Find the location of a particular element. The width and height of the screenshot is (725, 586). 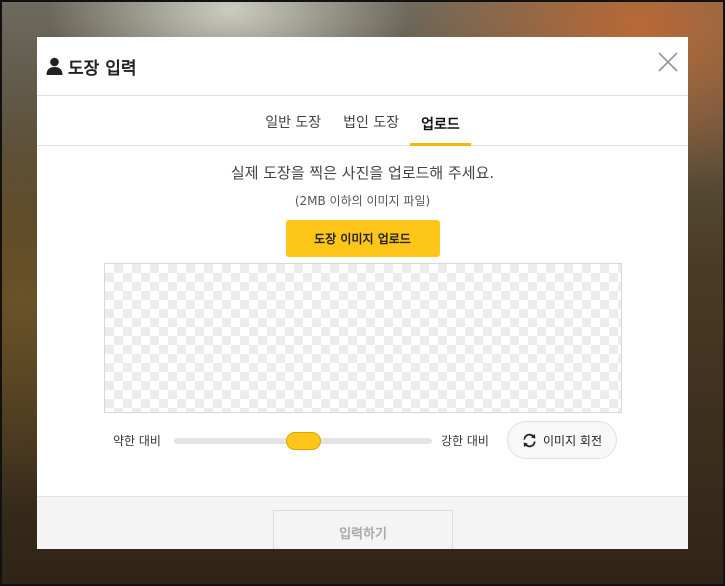

rotate-image-button: 이미지 회전 is located at coordinates (562, 440).